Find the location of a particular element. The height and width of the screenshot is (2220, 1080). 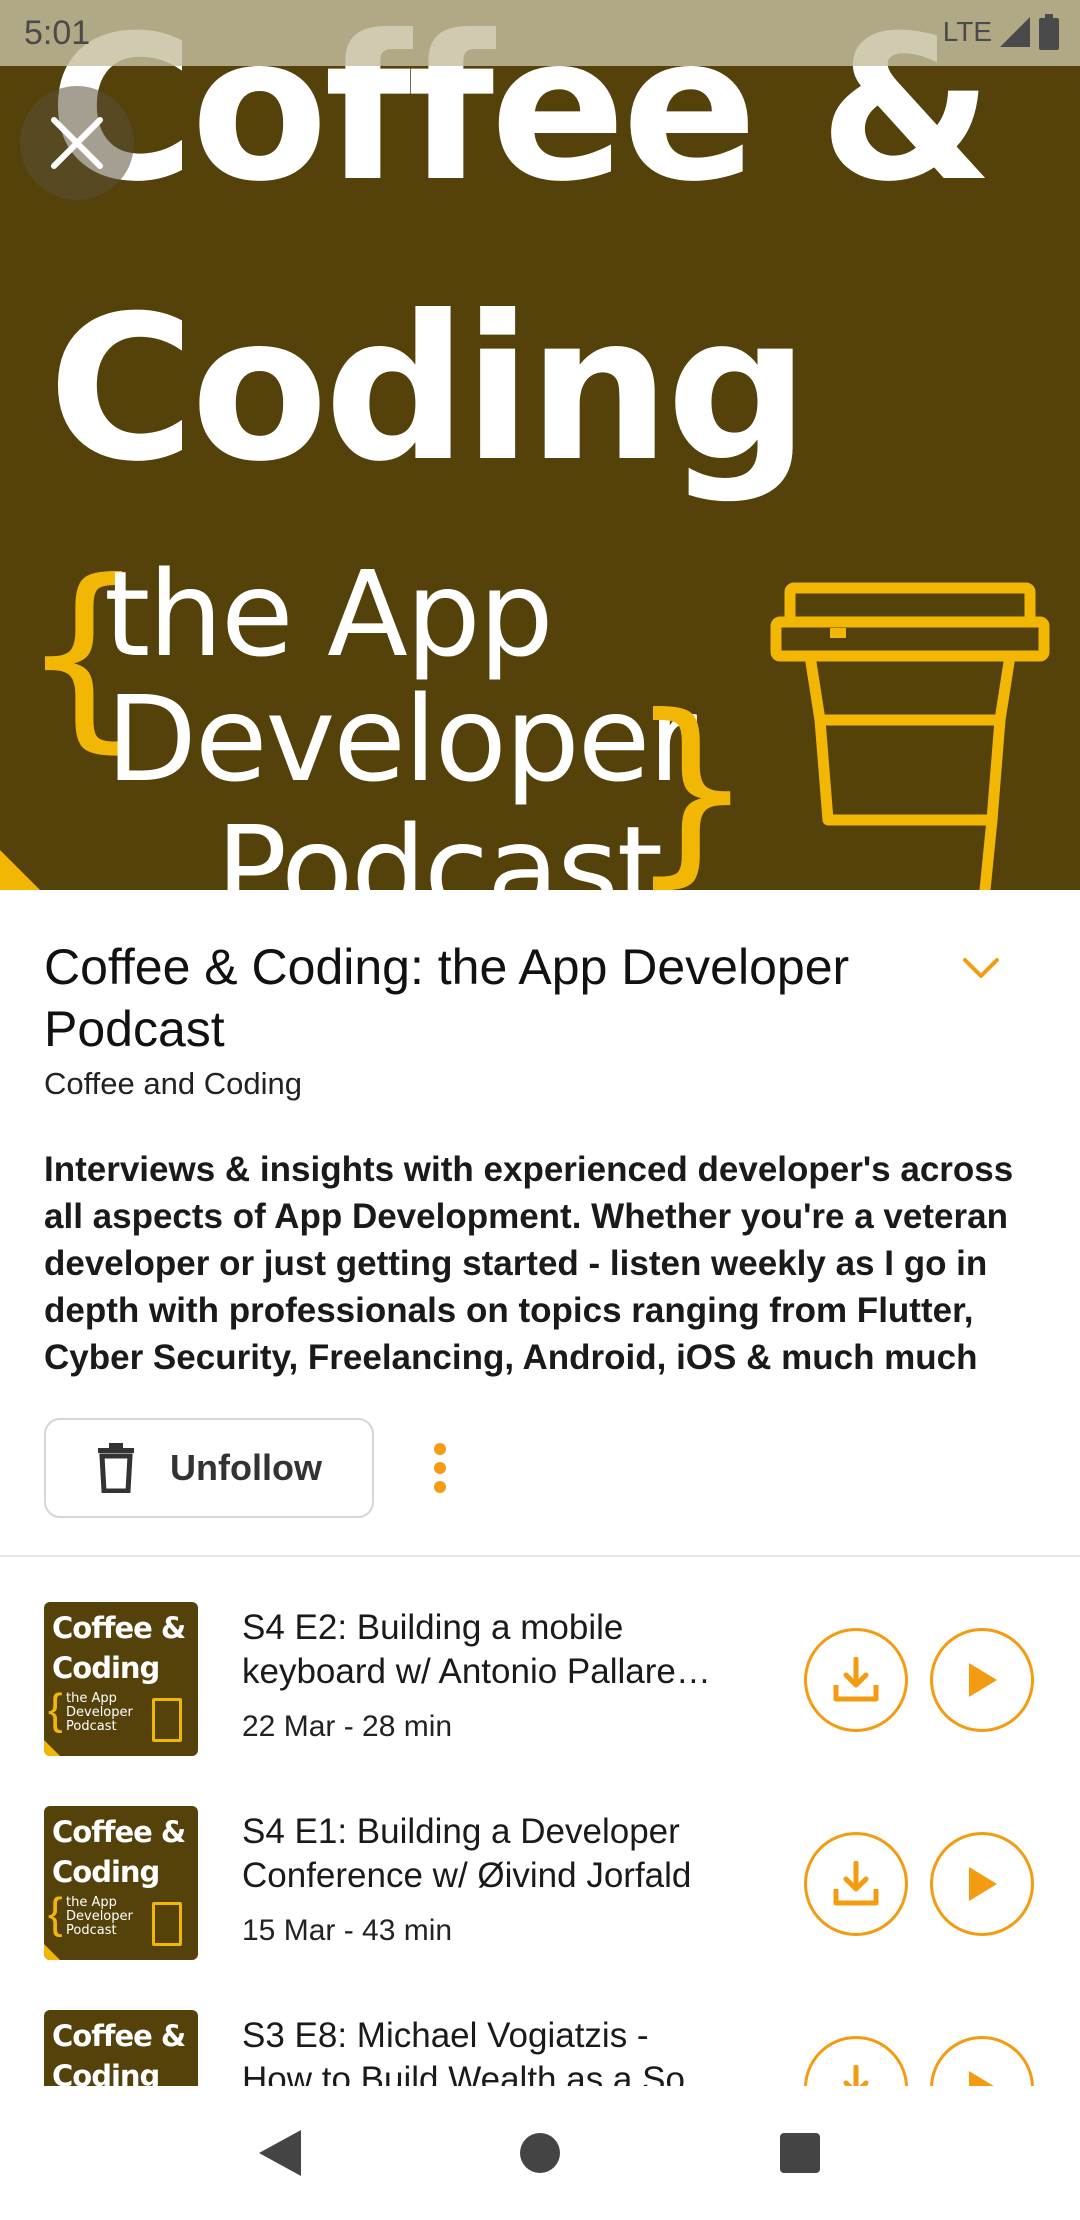

unfollow-button: Unfollow is located at coordinates (209, 1468).